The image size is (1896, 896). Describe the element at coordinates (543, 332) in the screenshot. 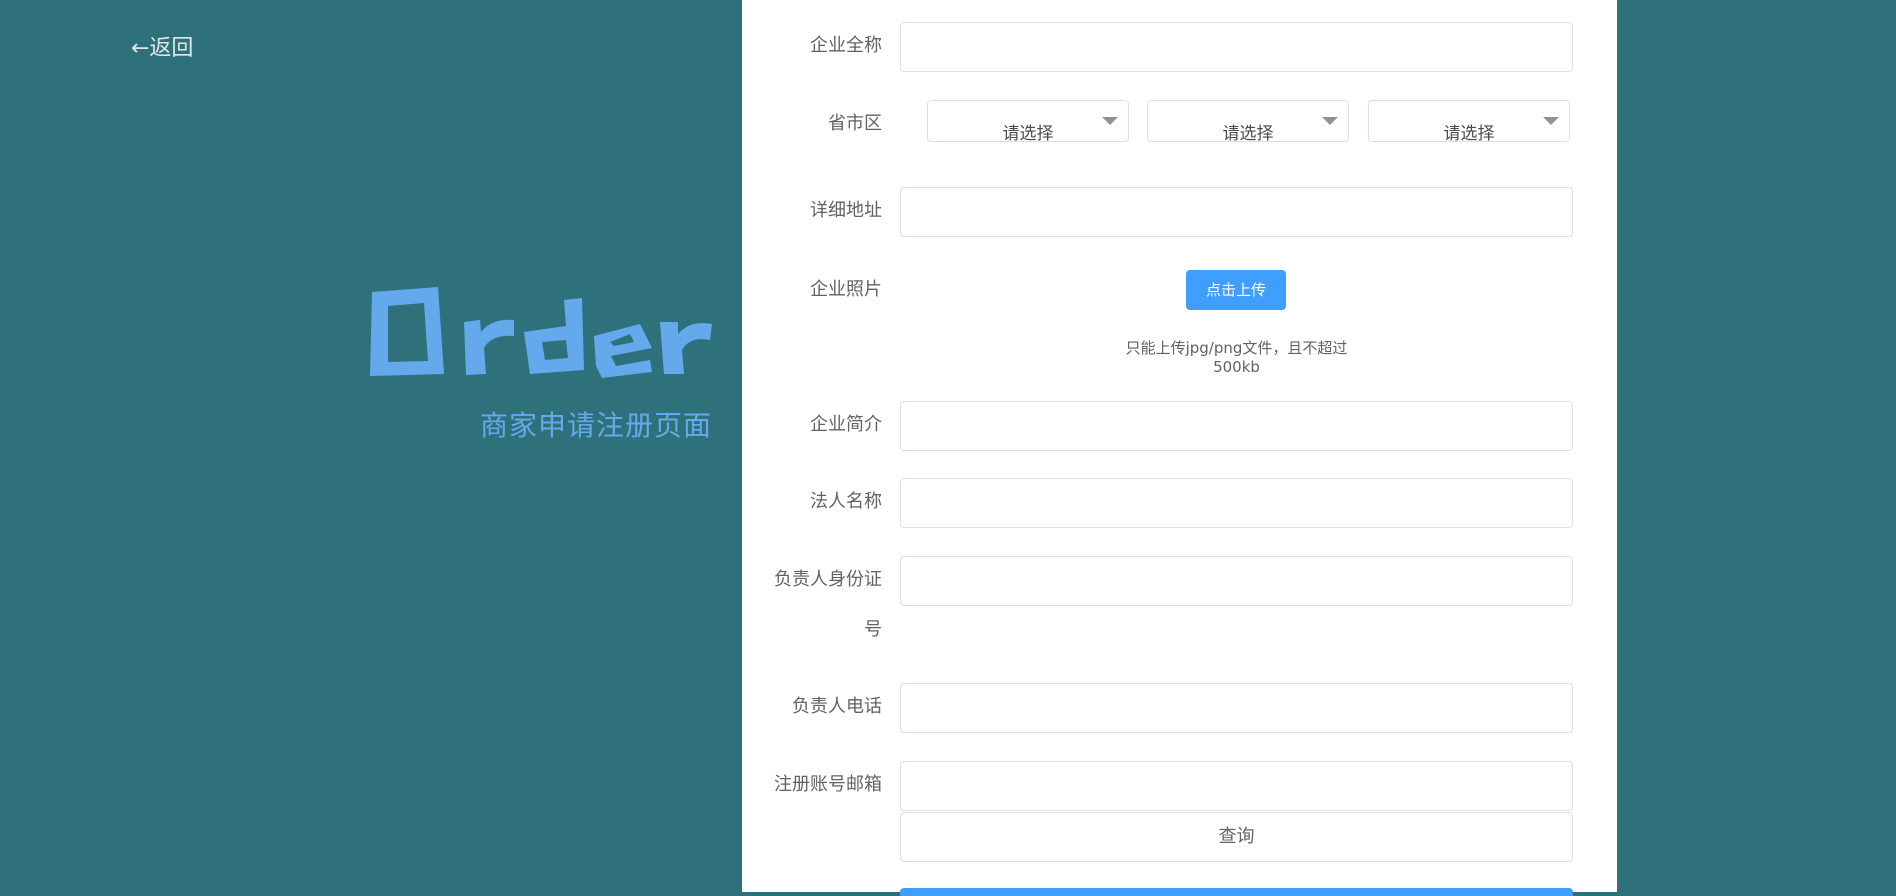

I see `order-logo` at that location.